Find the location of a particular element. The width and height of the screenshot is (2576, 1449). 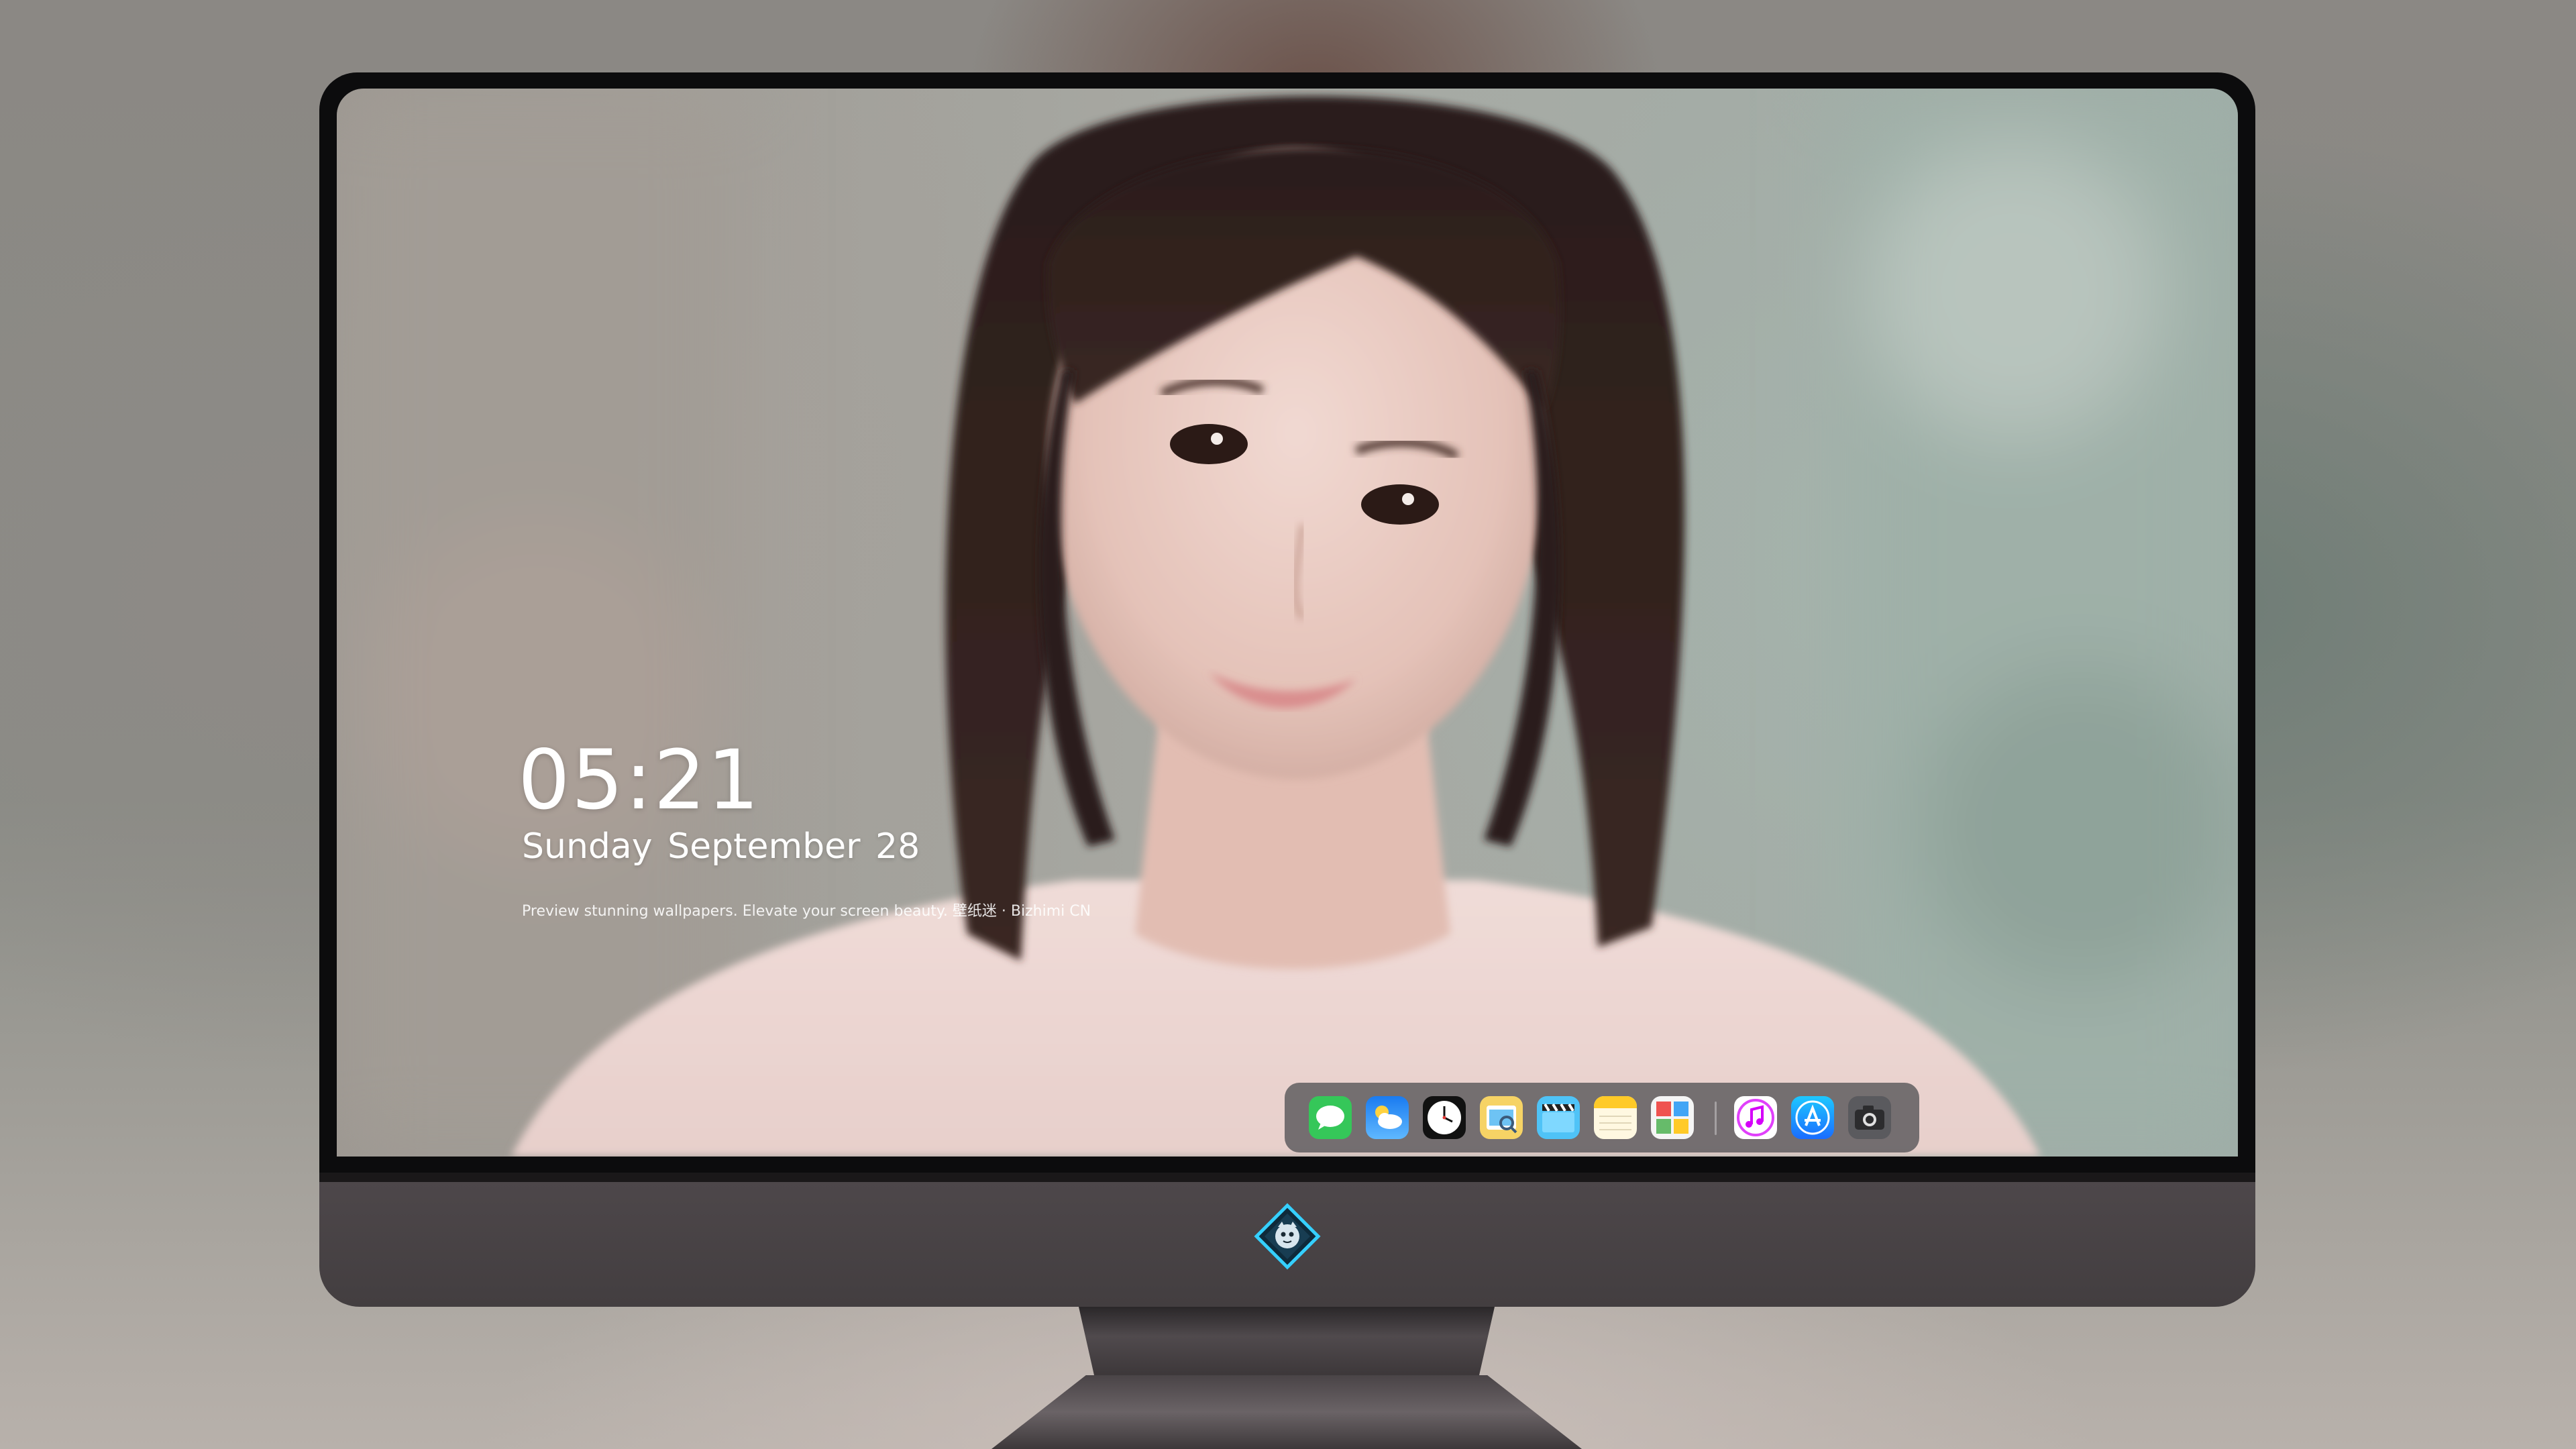

music-icon is located at coordinates (1755, 1117).